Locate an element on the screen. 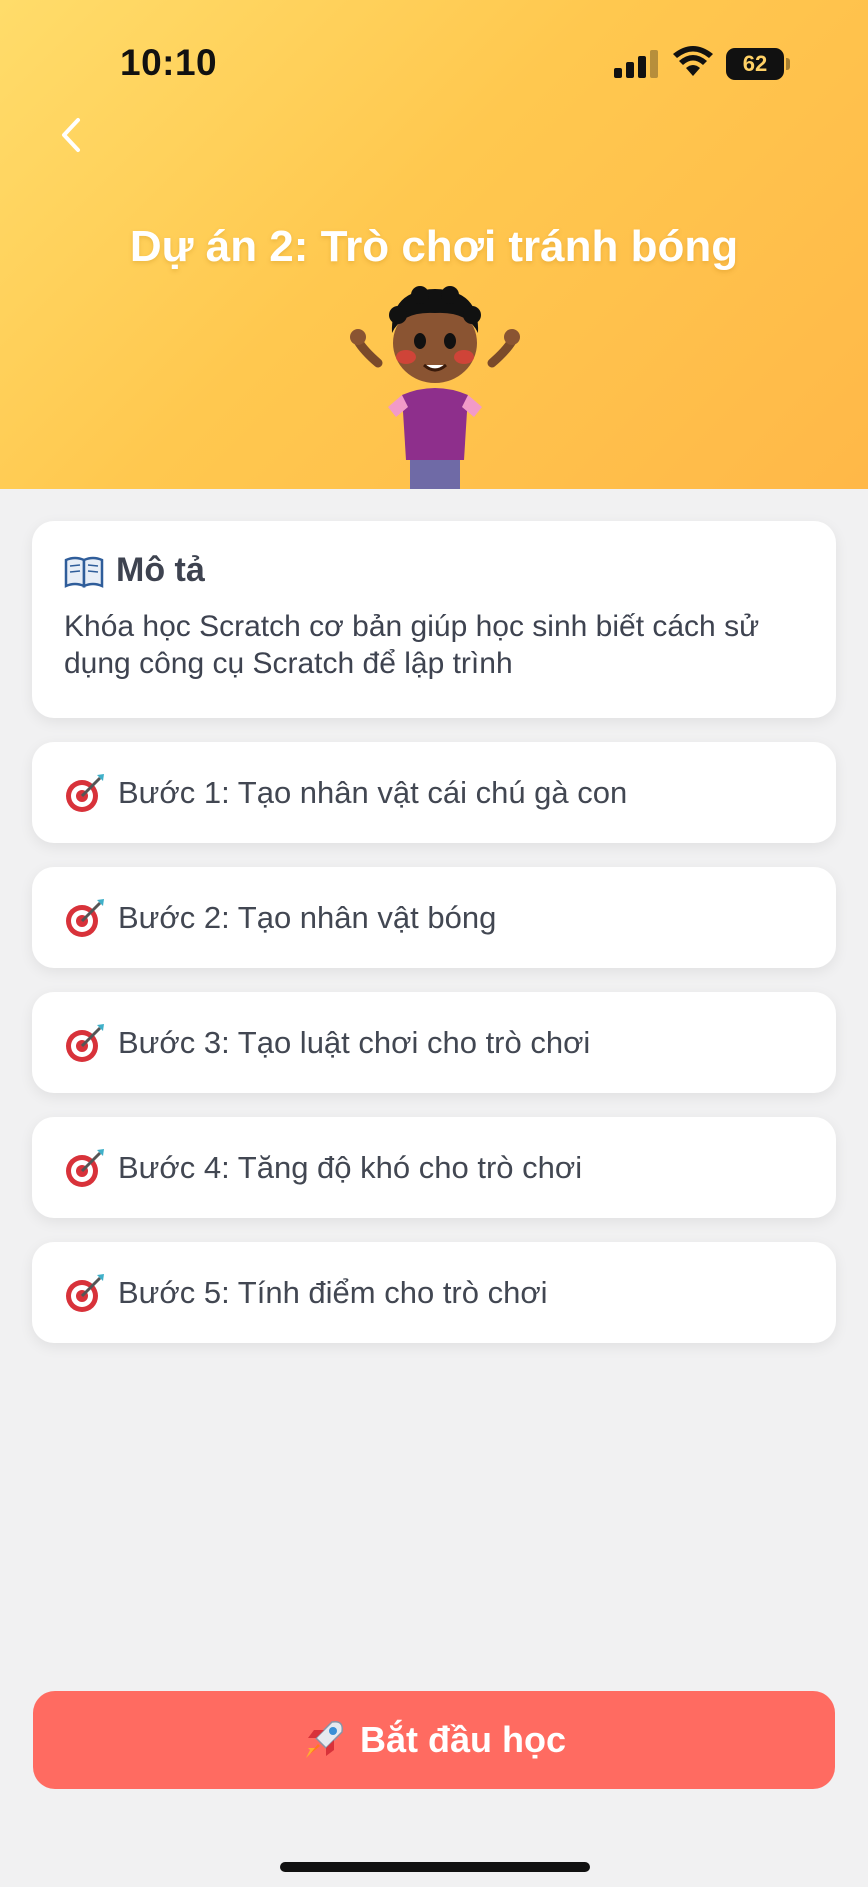 The height and width of the screenshot is (1887, 868). wifi-icon is located at coordinates (693, 61).